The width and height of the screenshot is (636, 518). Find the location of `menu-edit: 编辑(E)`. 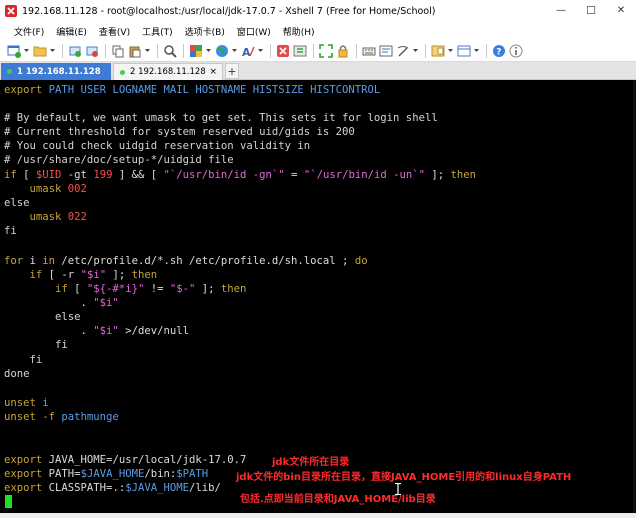

menu-edit: 编辑(E) is located at coordinates (71, 31).